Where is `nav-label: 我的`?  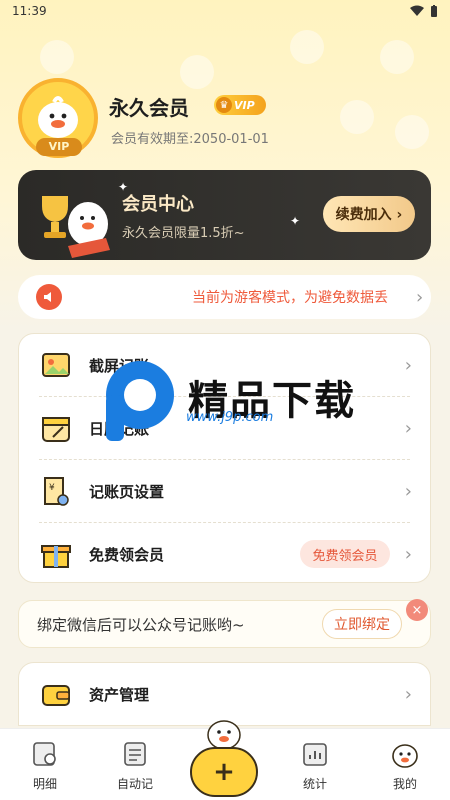 nav-label: 我的 is located at coordinates (404, 784).